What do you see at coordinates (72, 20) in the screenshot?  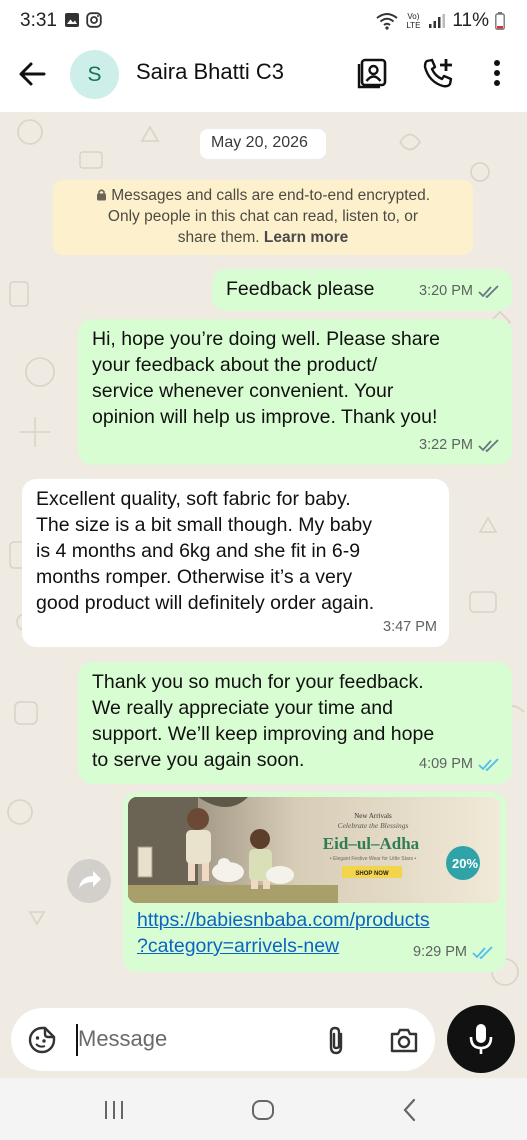 I see `gallery-icon` at bounding box center [72, 20].